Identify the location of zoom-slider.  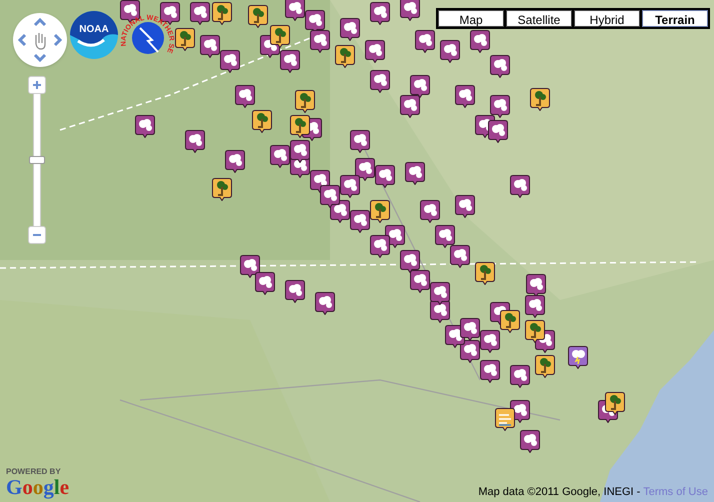
(37, 161).